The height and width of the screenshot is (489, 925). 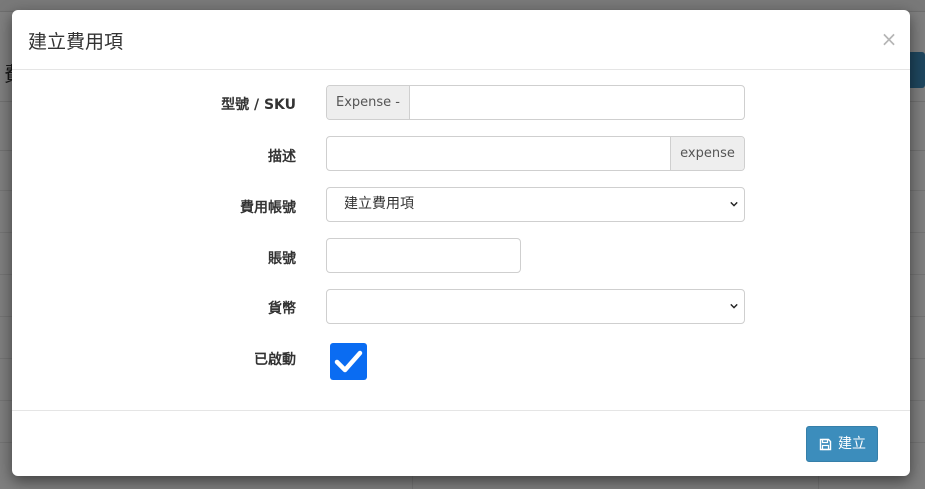 I want to click on account-number-input, so click(x=423, y=255).